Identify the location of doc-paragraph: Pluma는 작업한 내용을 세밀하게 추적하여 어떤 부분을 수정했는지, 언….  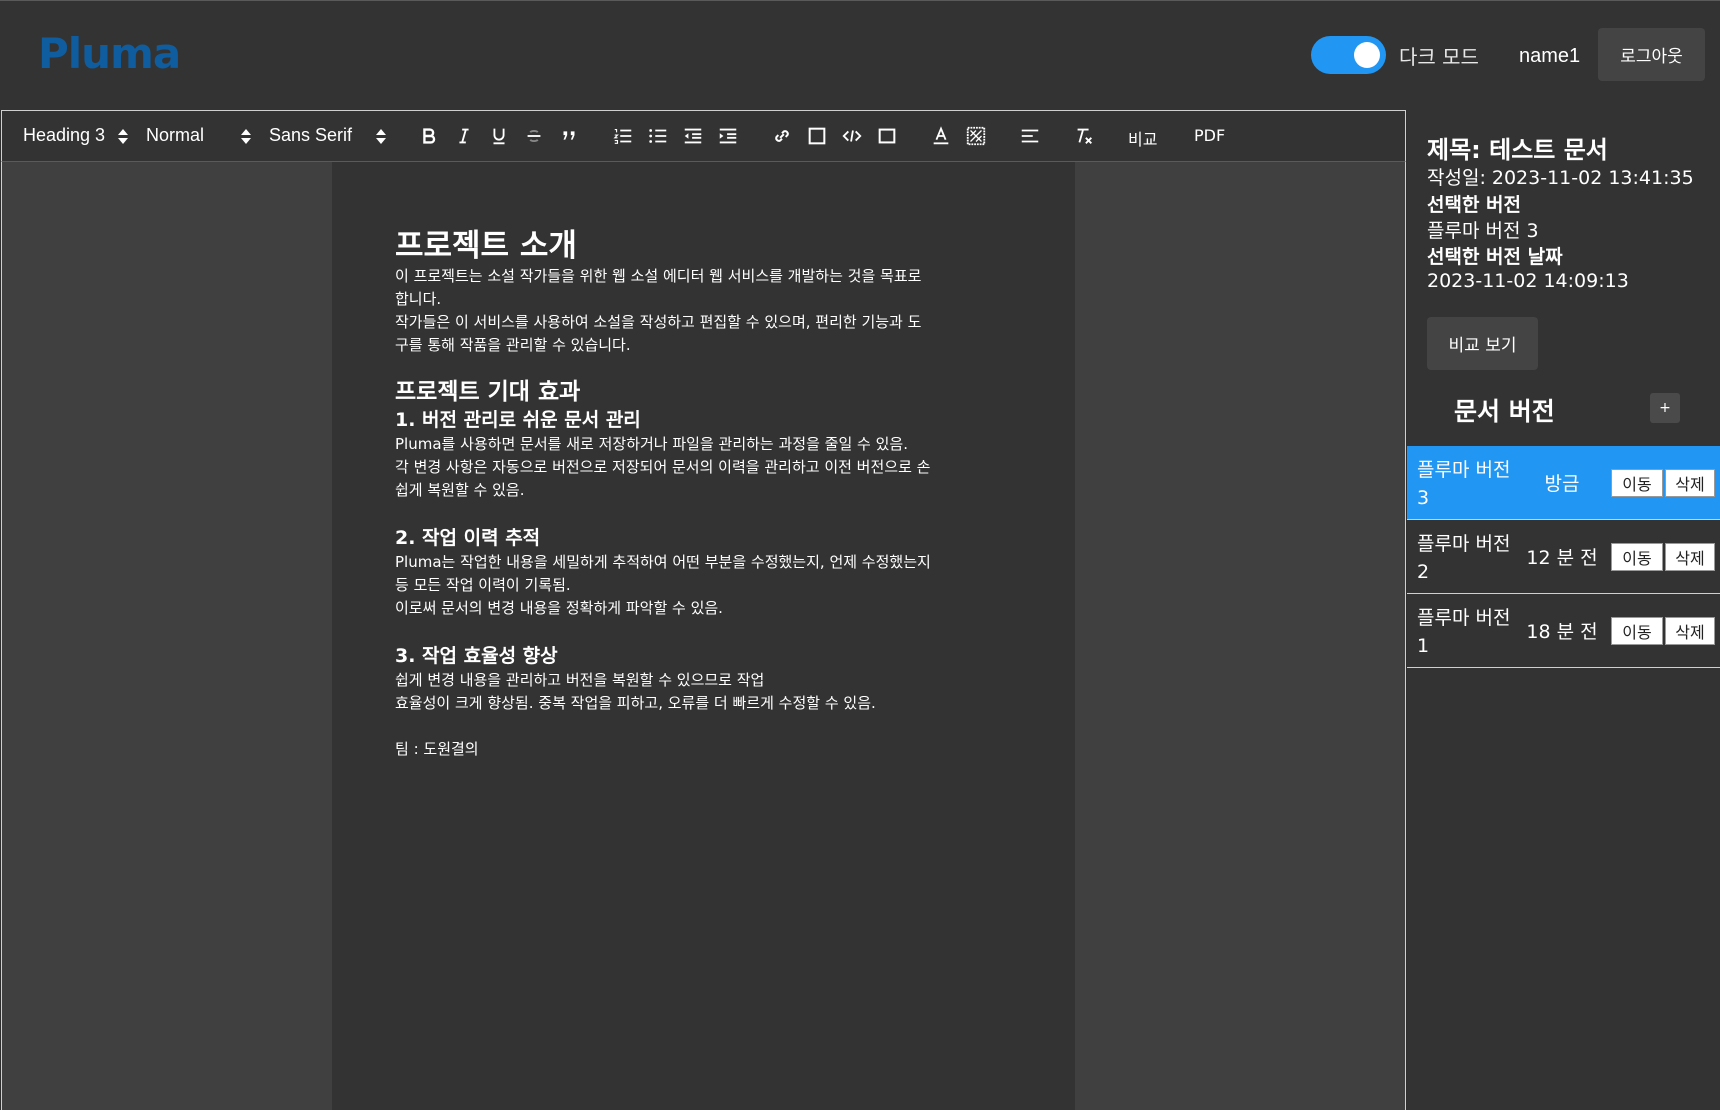
(663, 562).